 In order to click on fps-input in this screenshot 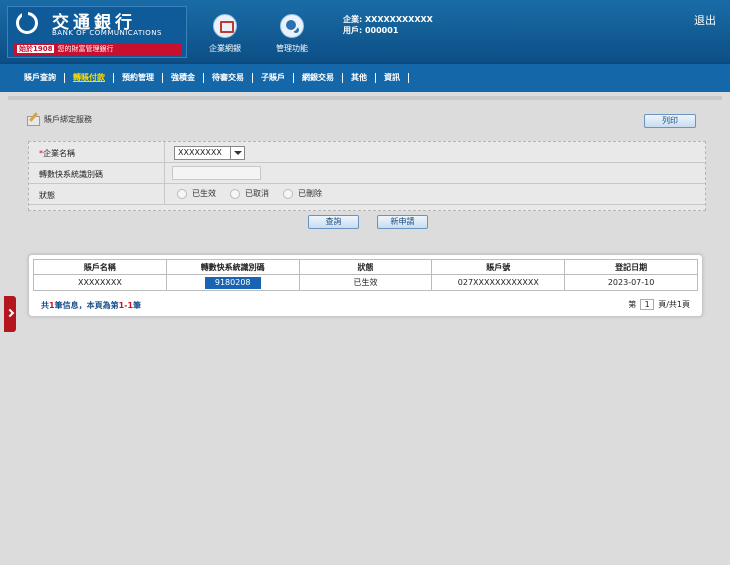, I will do `click(216, 173)`.